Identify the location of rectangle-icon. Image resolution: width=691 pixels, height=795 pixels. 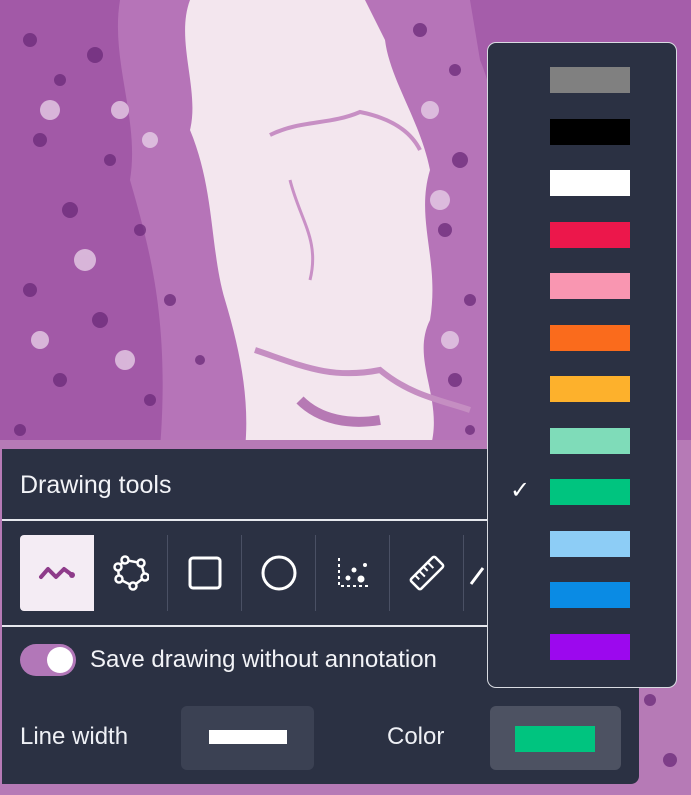
(204, 573).